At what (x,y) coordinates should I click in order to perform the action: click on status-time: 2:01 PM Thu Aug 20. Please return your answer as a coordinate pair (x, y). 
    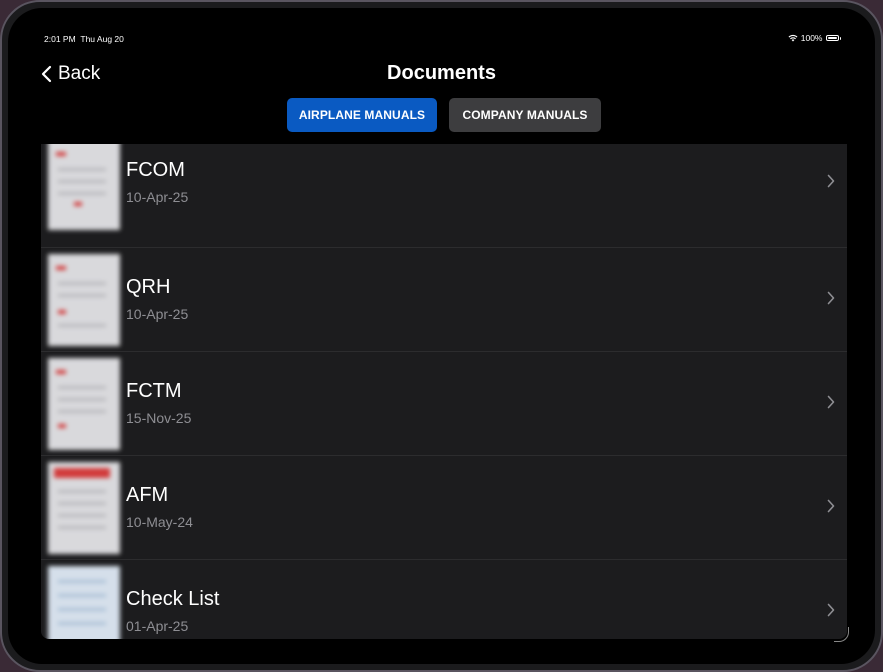
    Looking at the image, I should click on (84, 39).